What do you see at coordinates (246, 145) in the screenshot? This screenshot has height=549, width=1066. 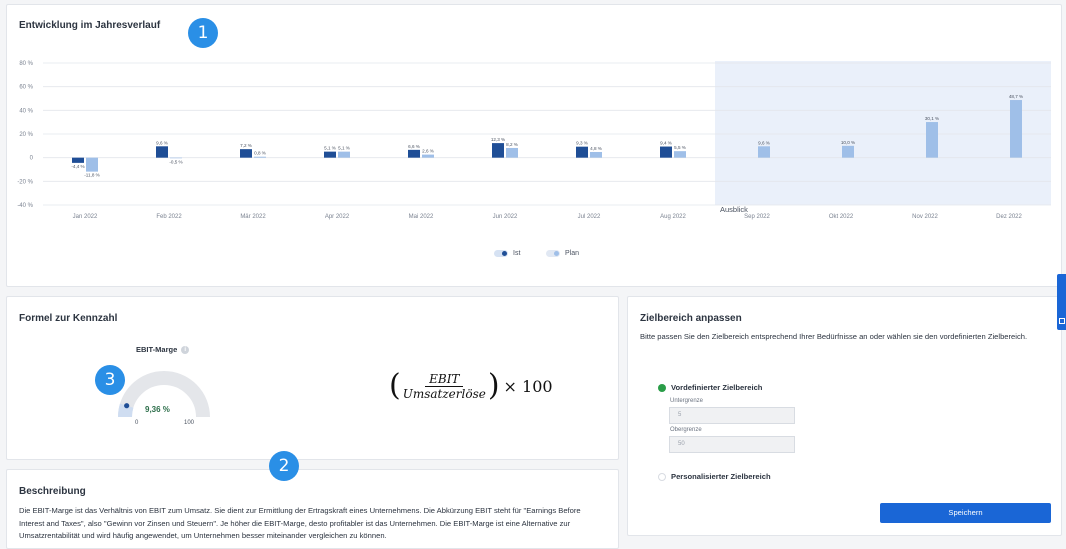 I see `data-label: 7,2 %` at bounding box center [246, 145].